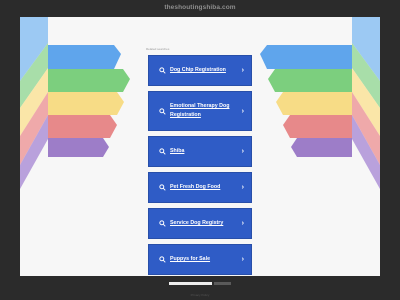 This screenshot has width=400, height=300. What do you see at coordinates (197, 223) in the screenshot?
I see `link-label: Service Dog Registry` at bounding box center [197, 223].